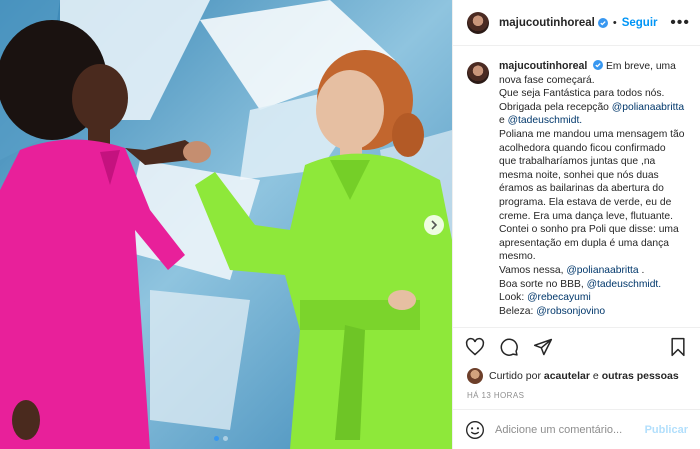  What do you see at coordinates (517, 257) in the screenshot?
I see `caption-line: mesmo.` at bounding box center [517, 257].